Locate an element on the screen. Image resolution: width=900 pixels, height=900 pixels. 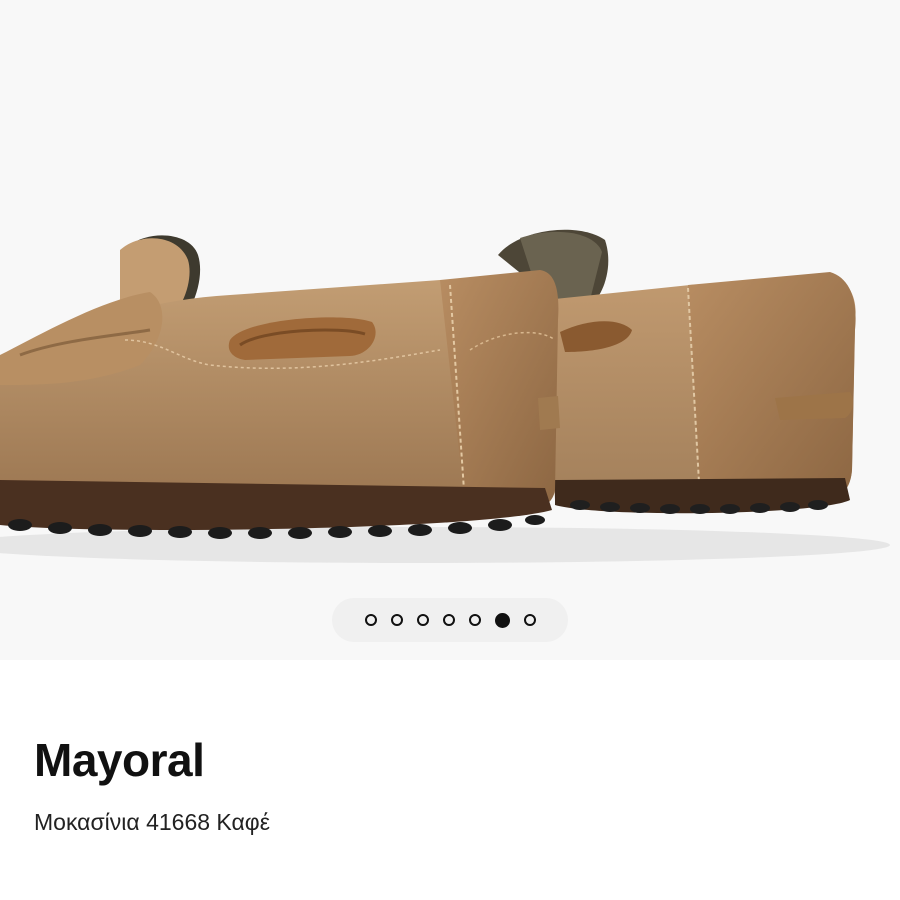
brand-name: Mayoral is located at coordinates (450, 760).